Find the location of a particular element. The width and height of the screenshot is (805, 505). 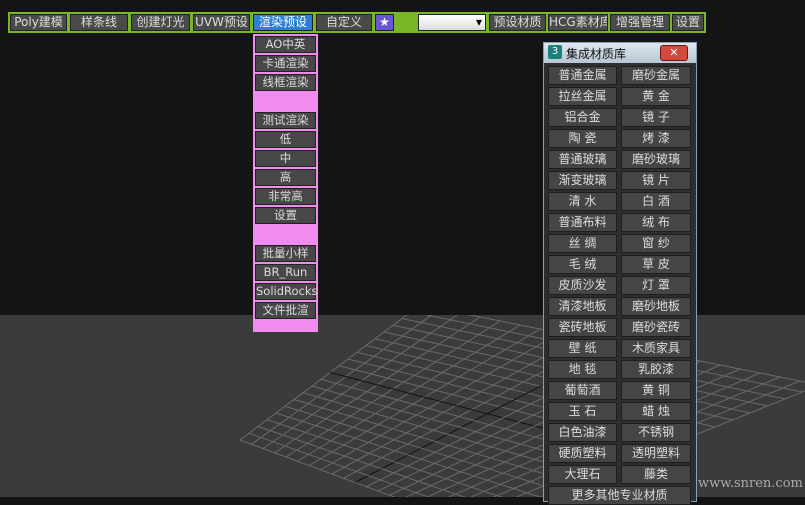

render-menu-item: AO中英 is located at coordinates (285, 44).